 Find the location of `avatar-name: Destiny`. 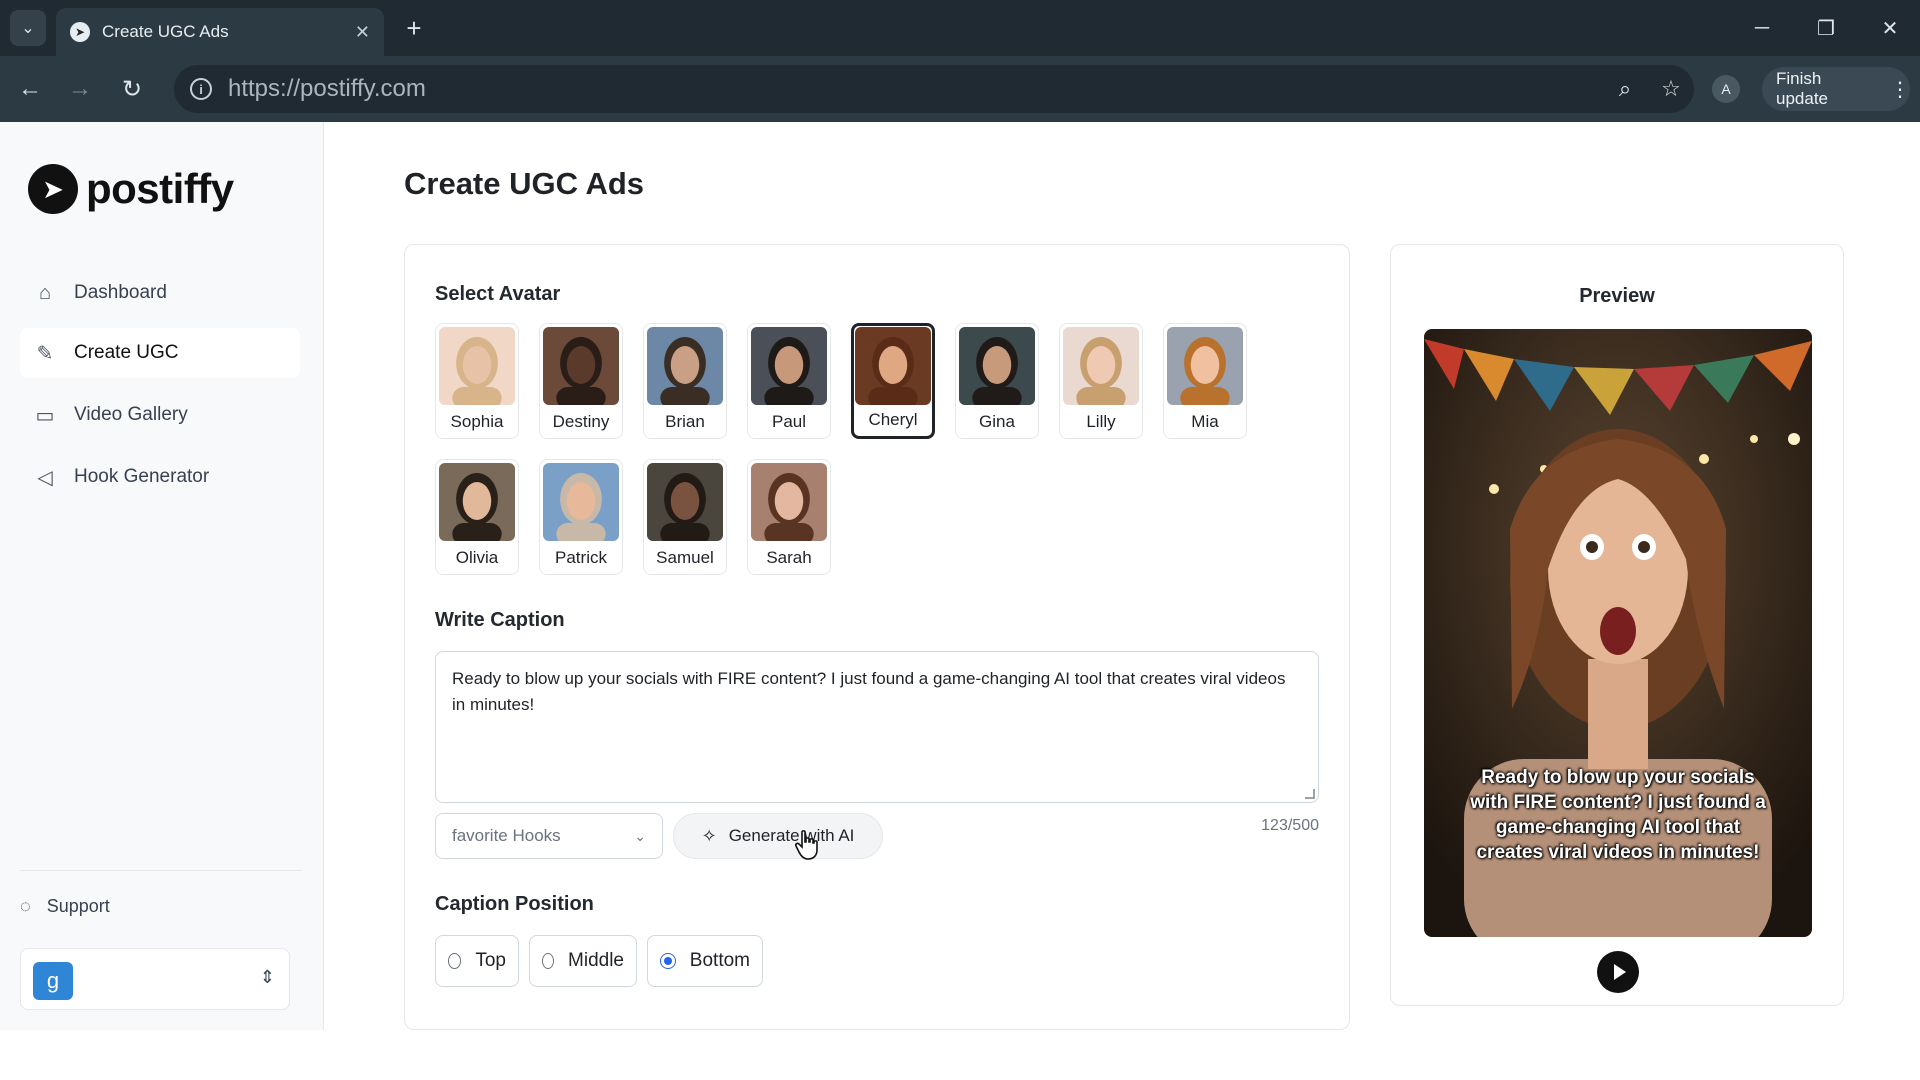

avatar-name: Destiny is located at coordinates (581, 421).